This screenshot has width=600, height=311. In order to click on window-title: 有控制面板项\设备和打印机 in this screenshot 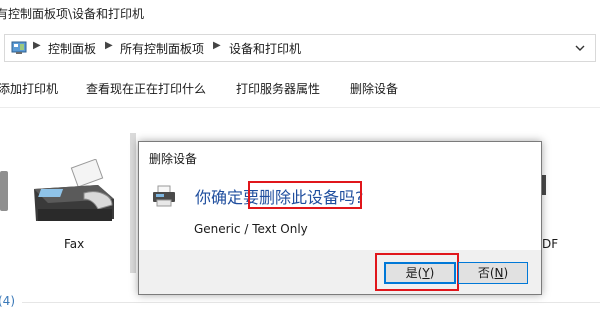, I will do `click(72, 14)`.